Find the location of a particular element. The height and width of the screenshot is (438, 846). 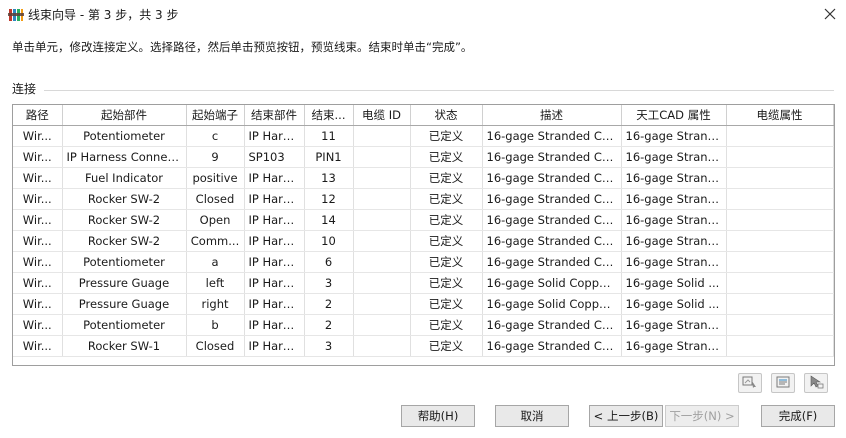

table-cell: left is located at coordinates (215, 283).